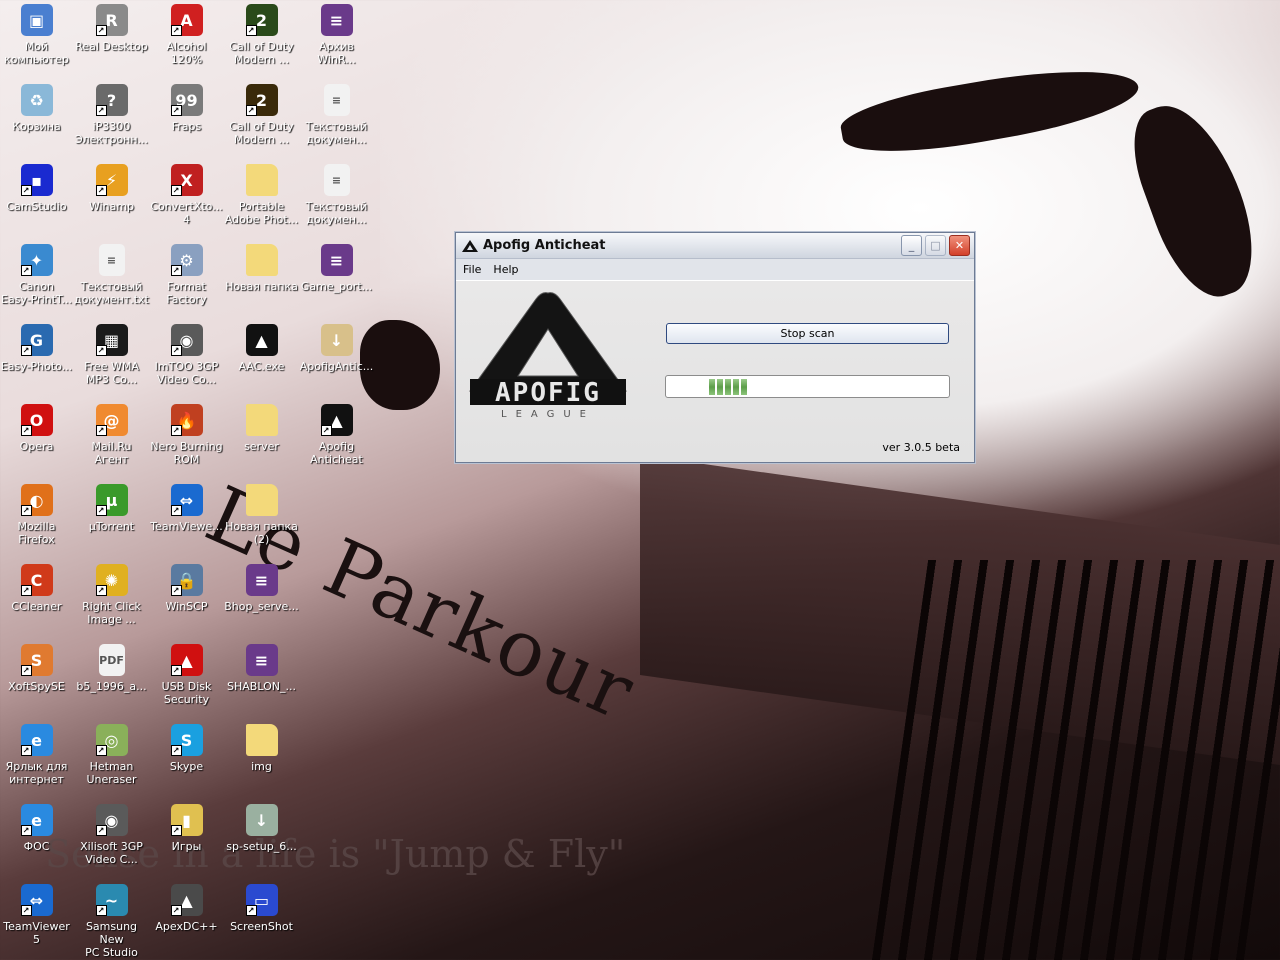  Describe the element at coordinates (186, 826) in the screenshot. I see `desktop-icon: ▮ ↗ Игры` at that location.